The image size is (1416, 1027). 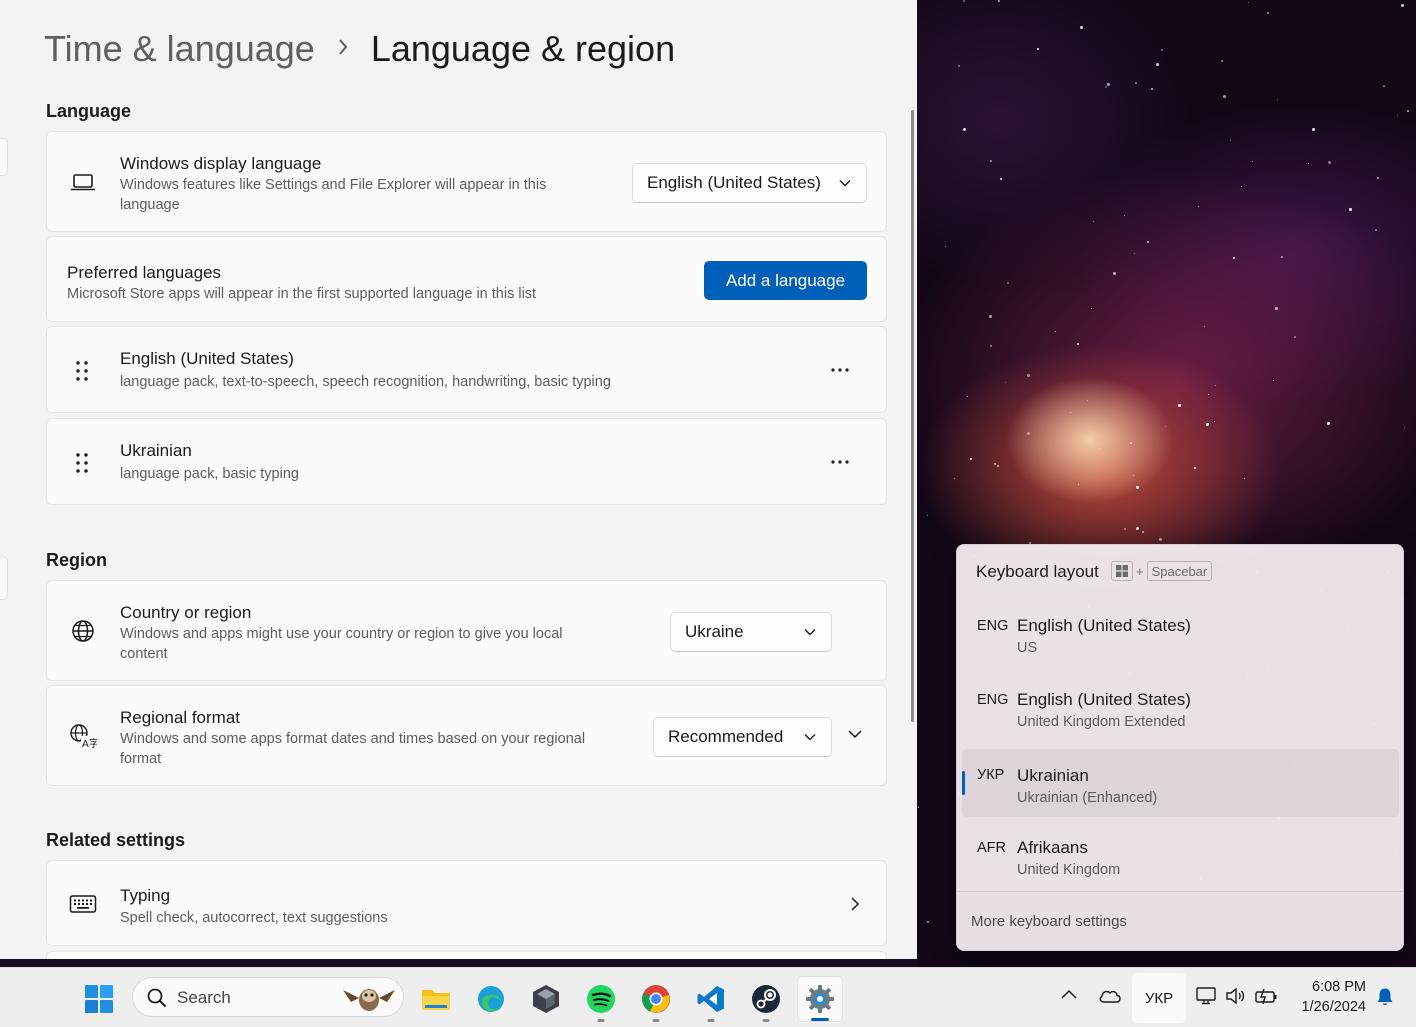 I want to click on laptop-icon, so click(x=83, y=182).